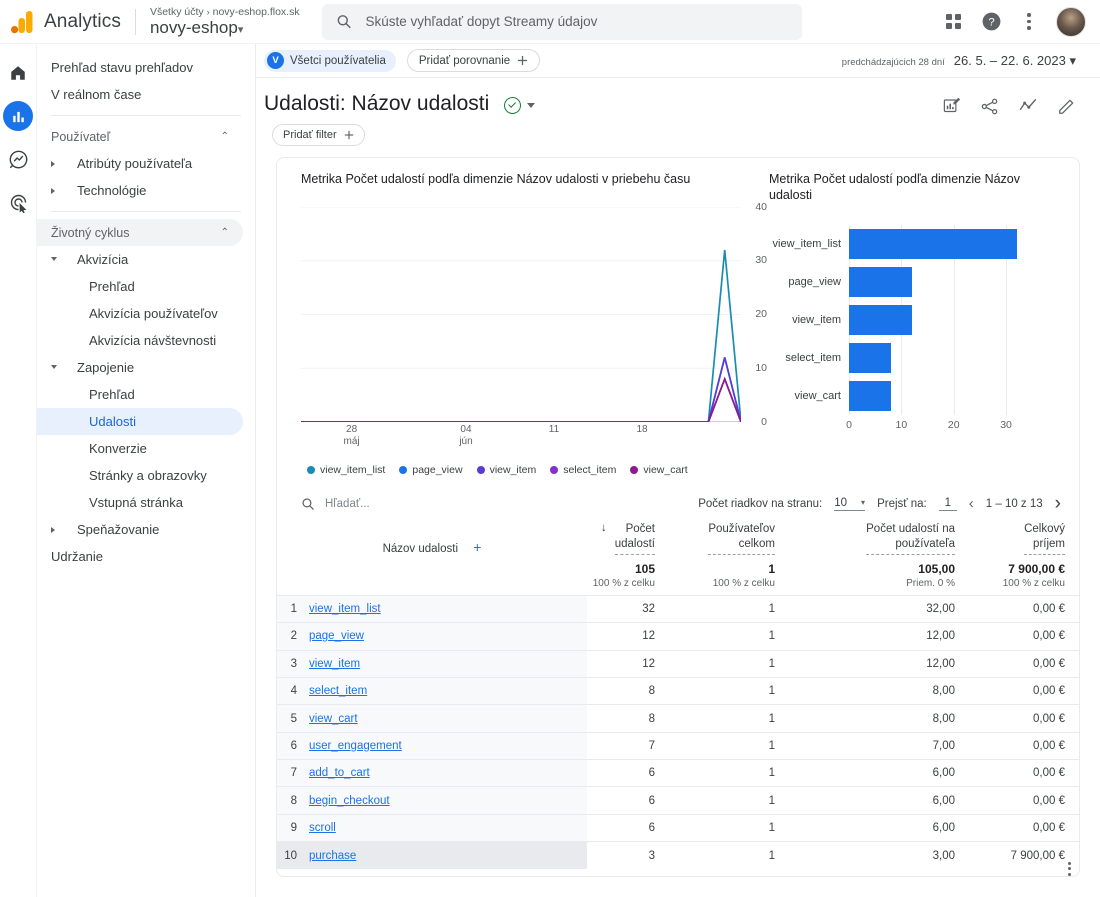 The width and height of the screenshot is (1100, 897). Describe the element at coordinates (140, 367) in the screenshot. I see `sidebar-item-zapojenie: Zapojenie` at that location.